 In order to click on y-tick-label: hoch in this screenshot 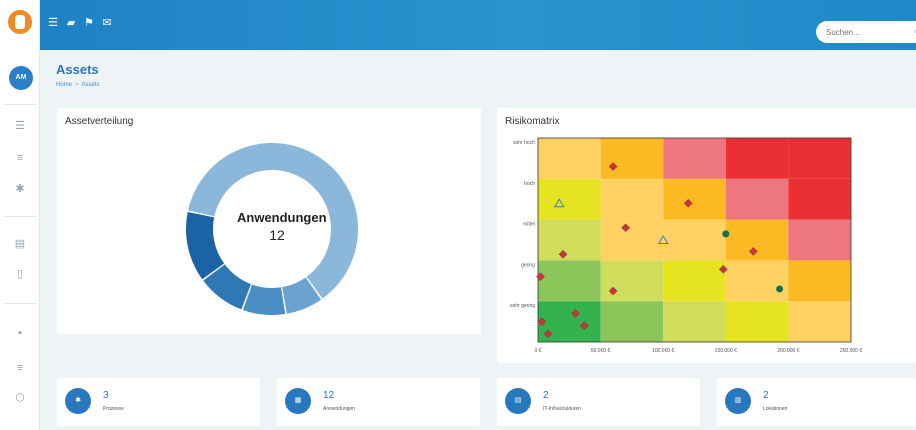, I will do `click(529, 184)`.